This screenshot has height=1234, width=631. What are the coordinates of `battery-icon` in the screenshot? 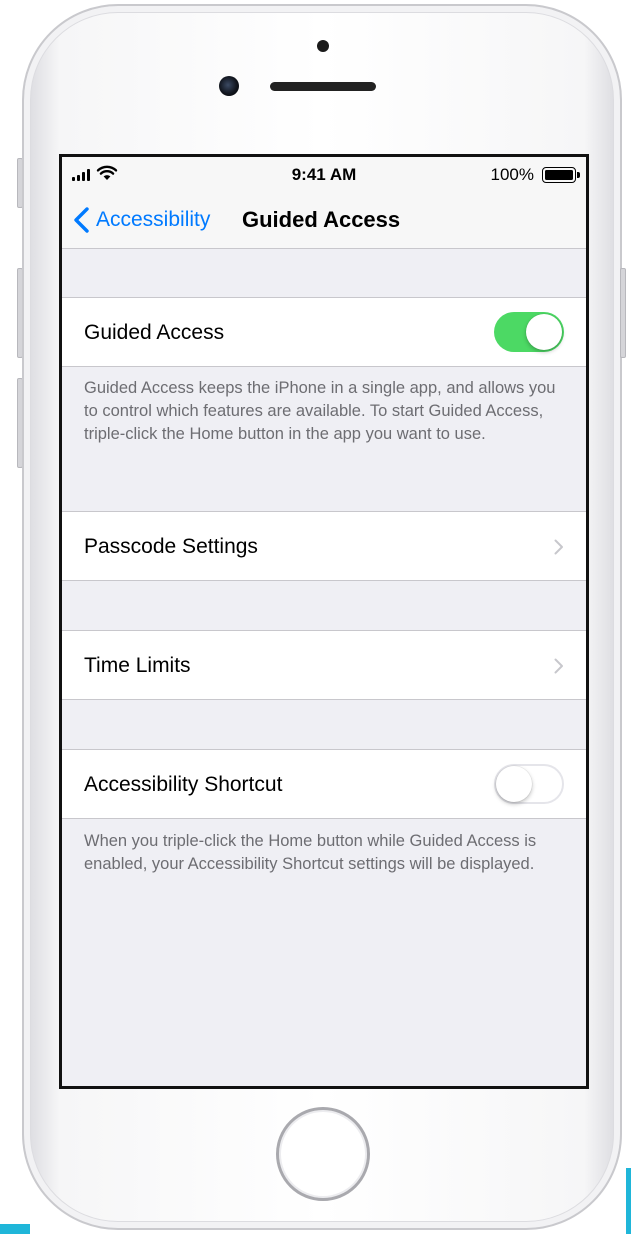 It's located at (561, 175).